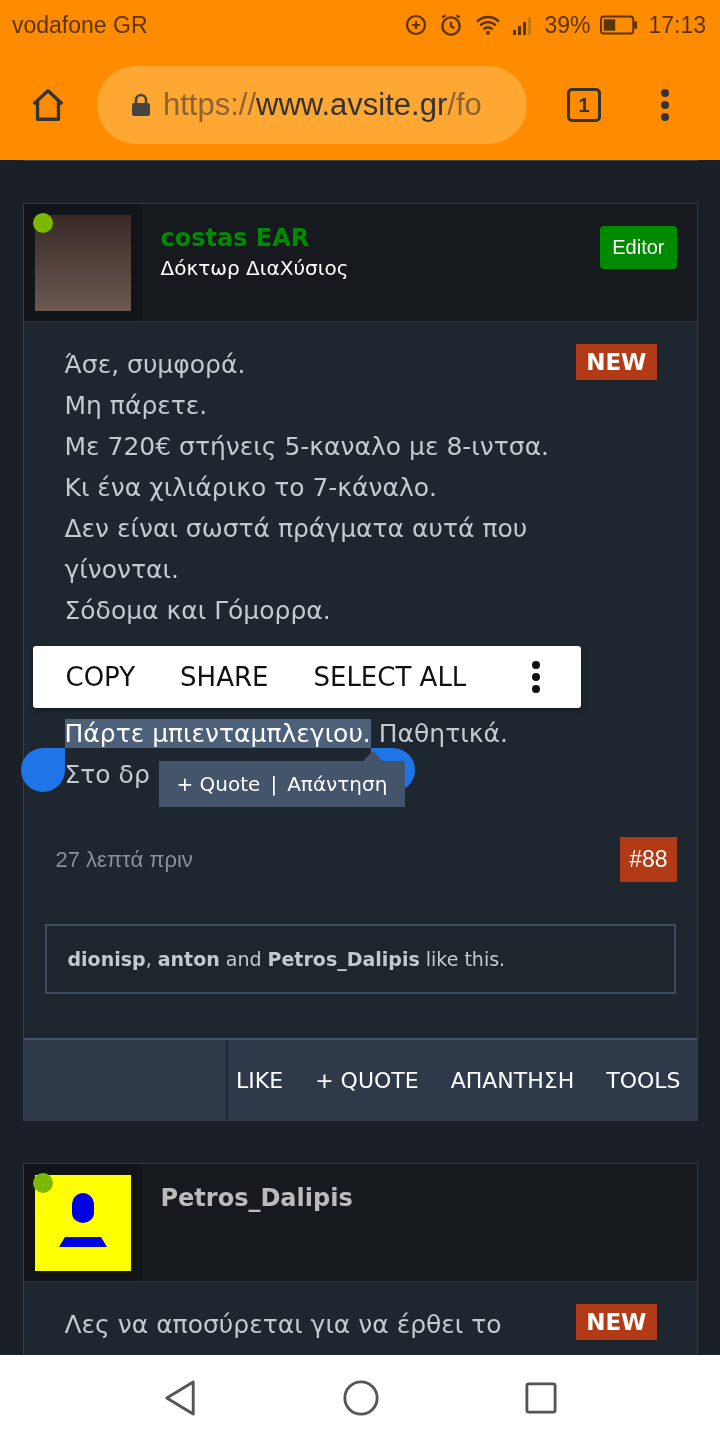 This screenshot has height=1440, width=720. I want to click on selected-text: Πάρτε μπιενταμπλεγιου., so click(217, 733).